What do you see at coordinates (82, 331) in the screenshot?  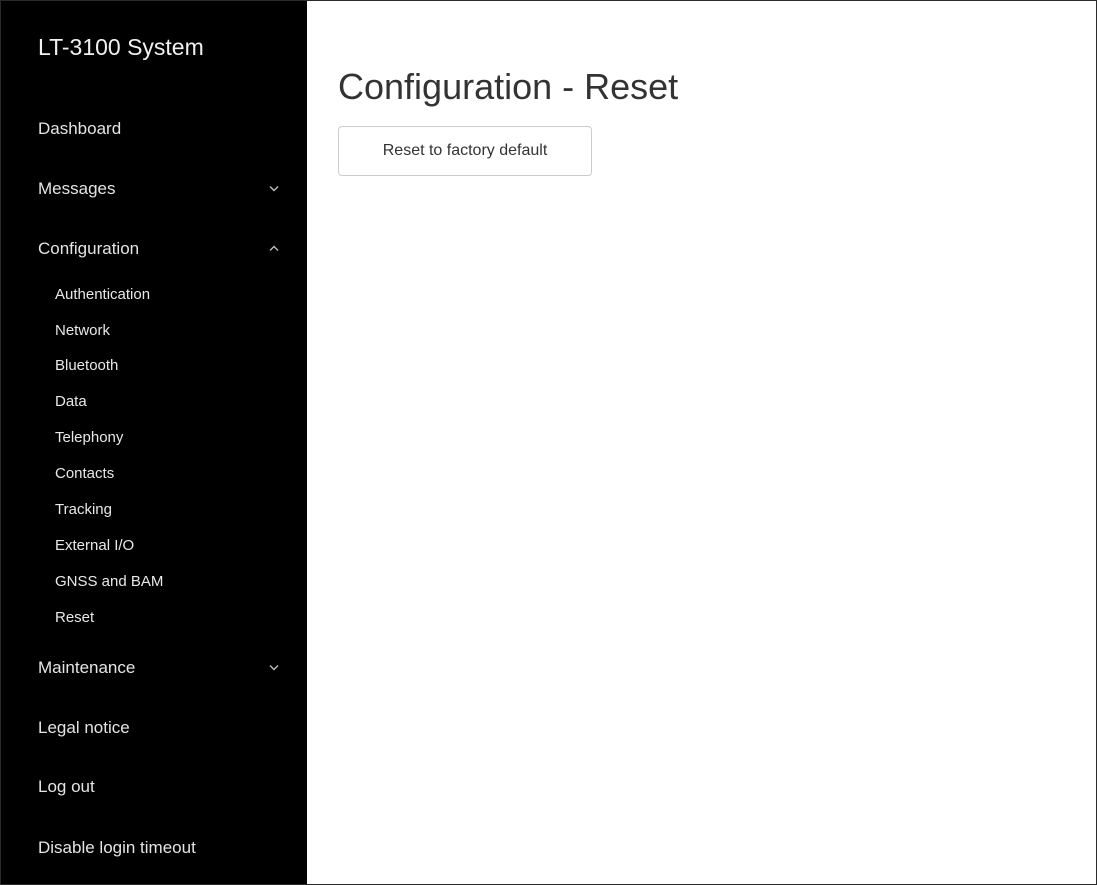 I see `subnav-network: Network` at bounding box center [82, 331].